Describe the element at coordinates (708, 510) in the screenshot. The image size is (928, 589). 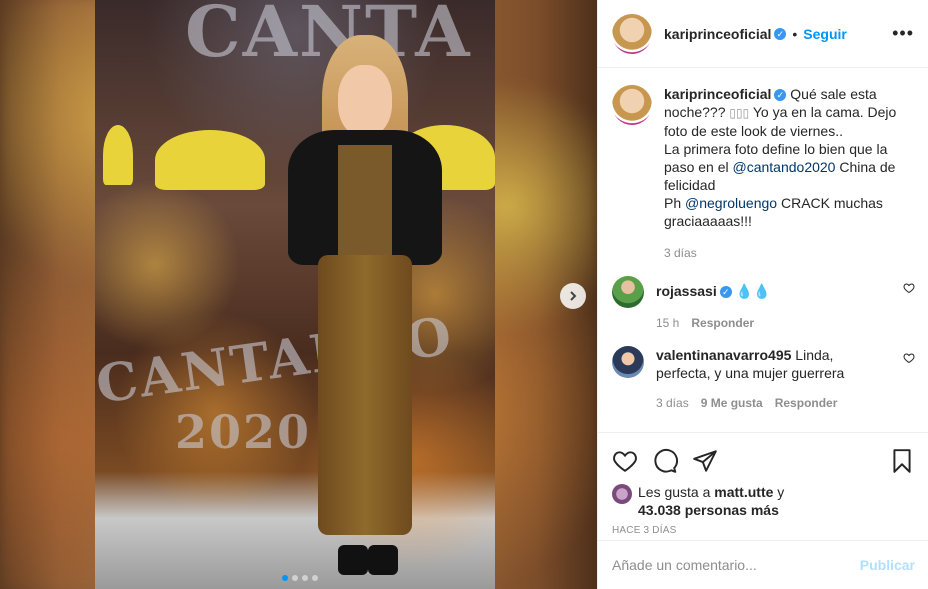
I see `likes-count: 43.038 personas más` at that location.